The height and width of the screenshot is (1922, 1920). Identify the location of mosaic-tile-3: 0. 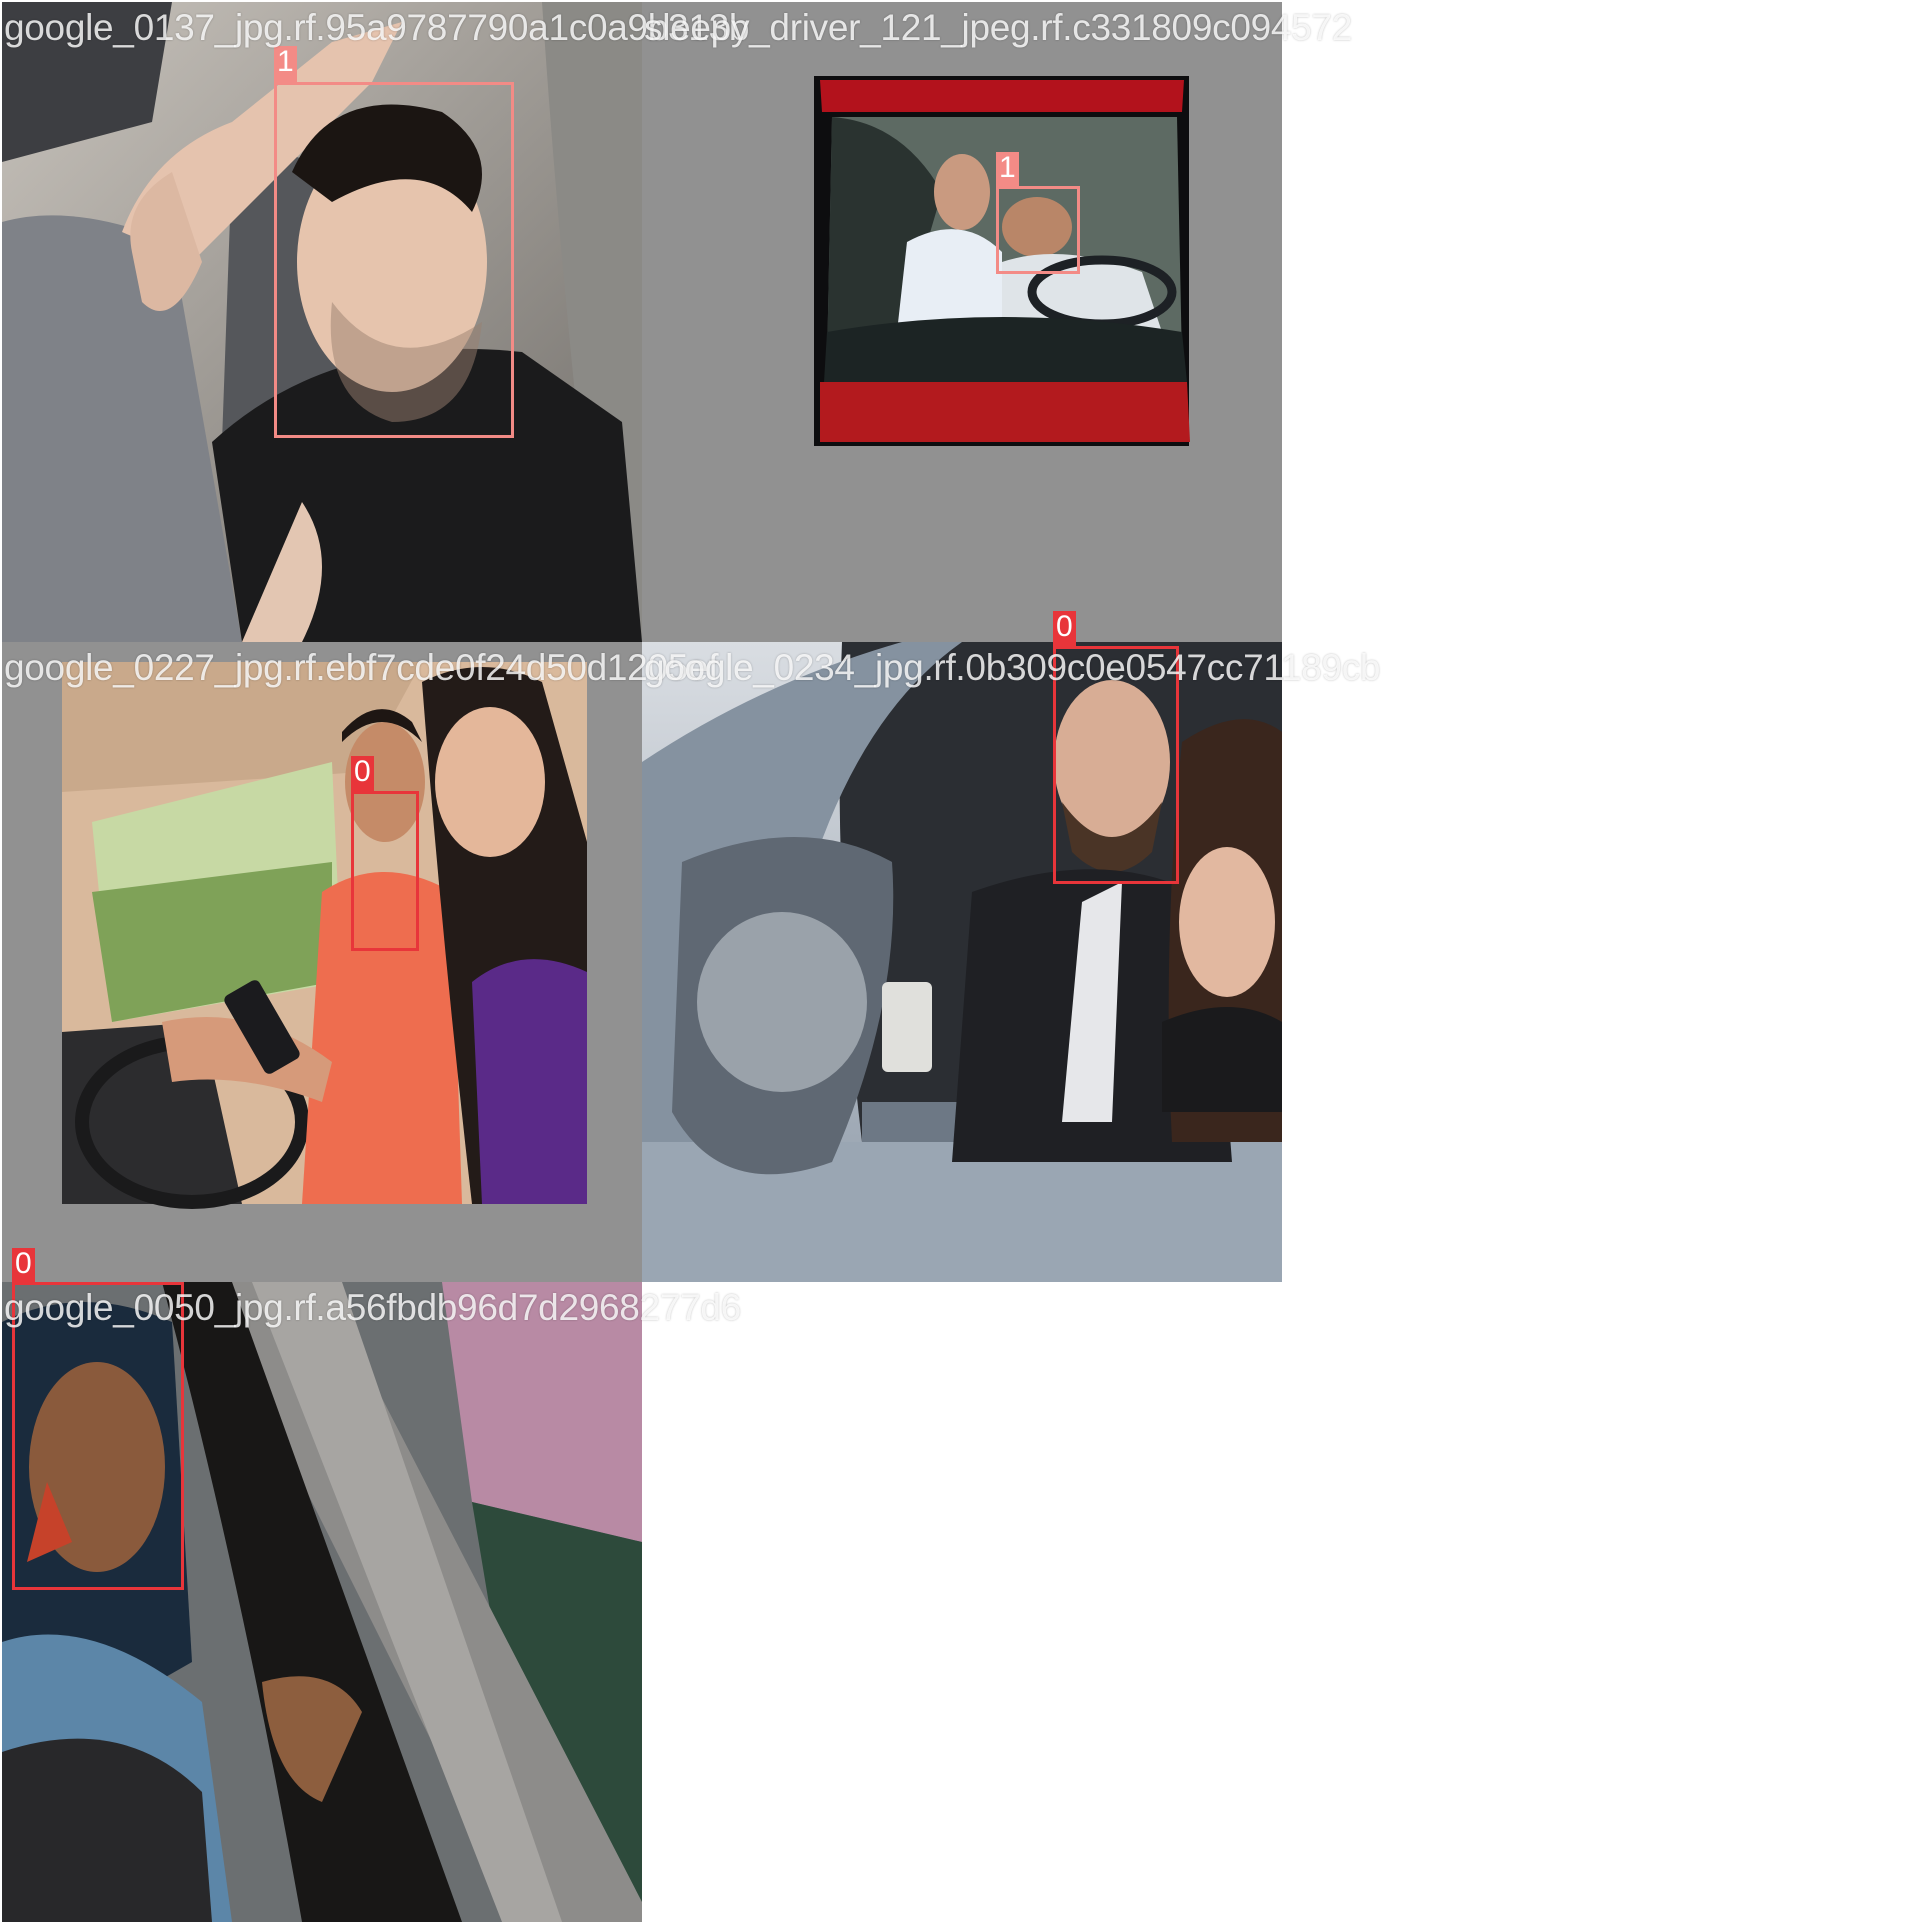
(322, 962).